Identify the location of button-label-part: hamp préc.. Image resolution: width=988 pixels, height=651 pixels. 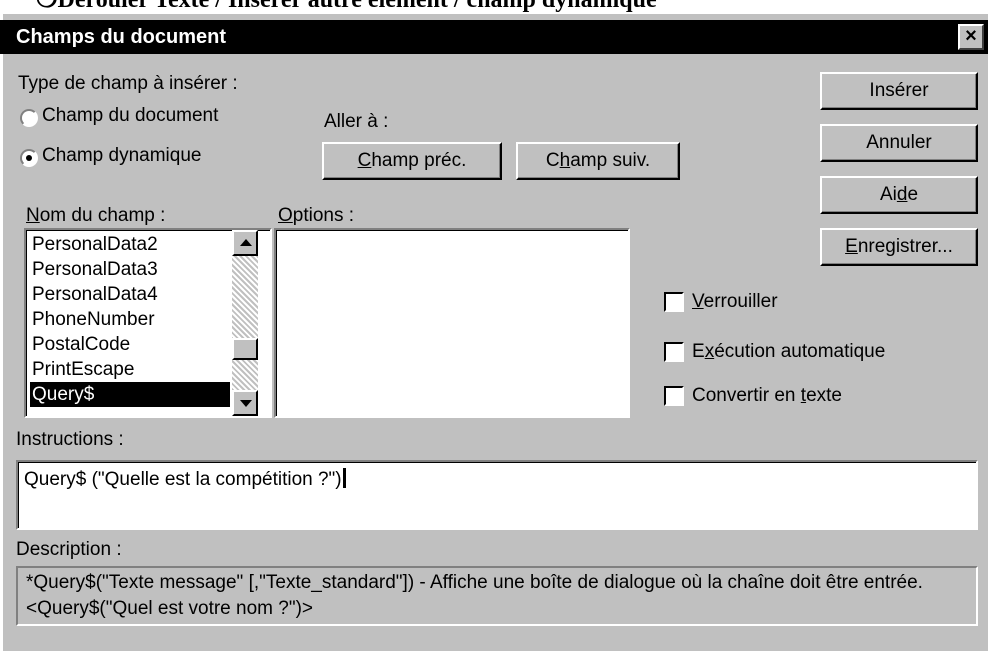
(419, 160).